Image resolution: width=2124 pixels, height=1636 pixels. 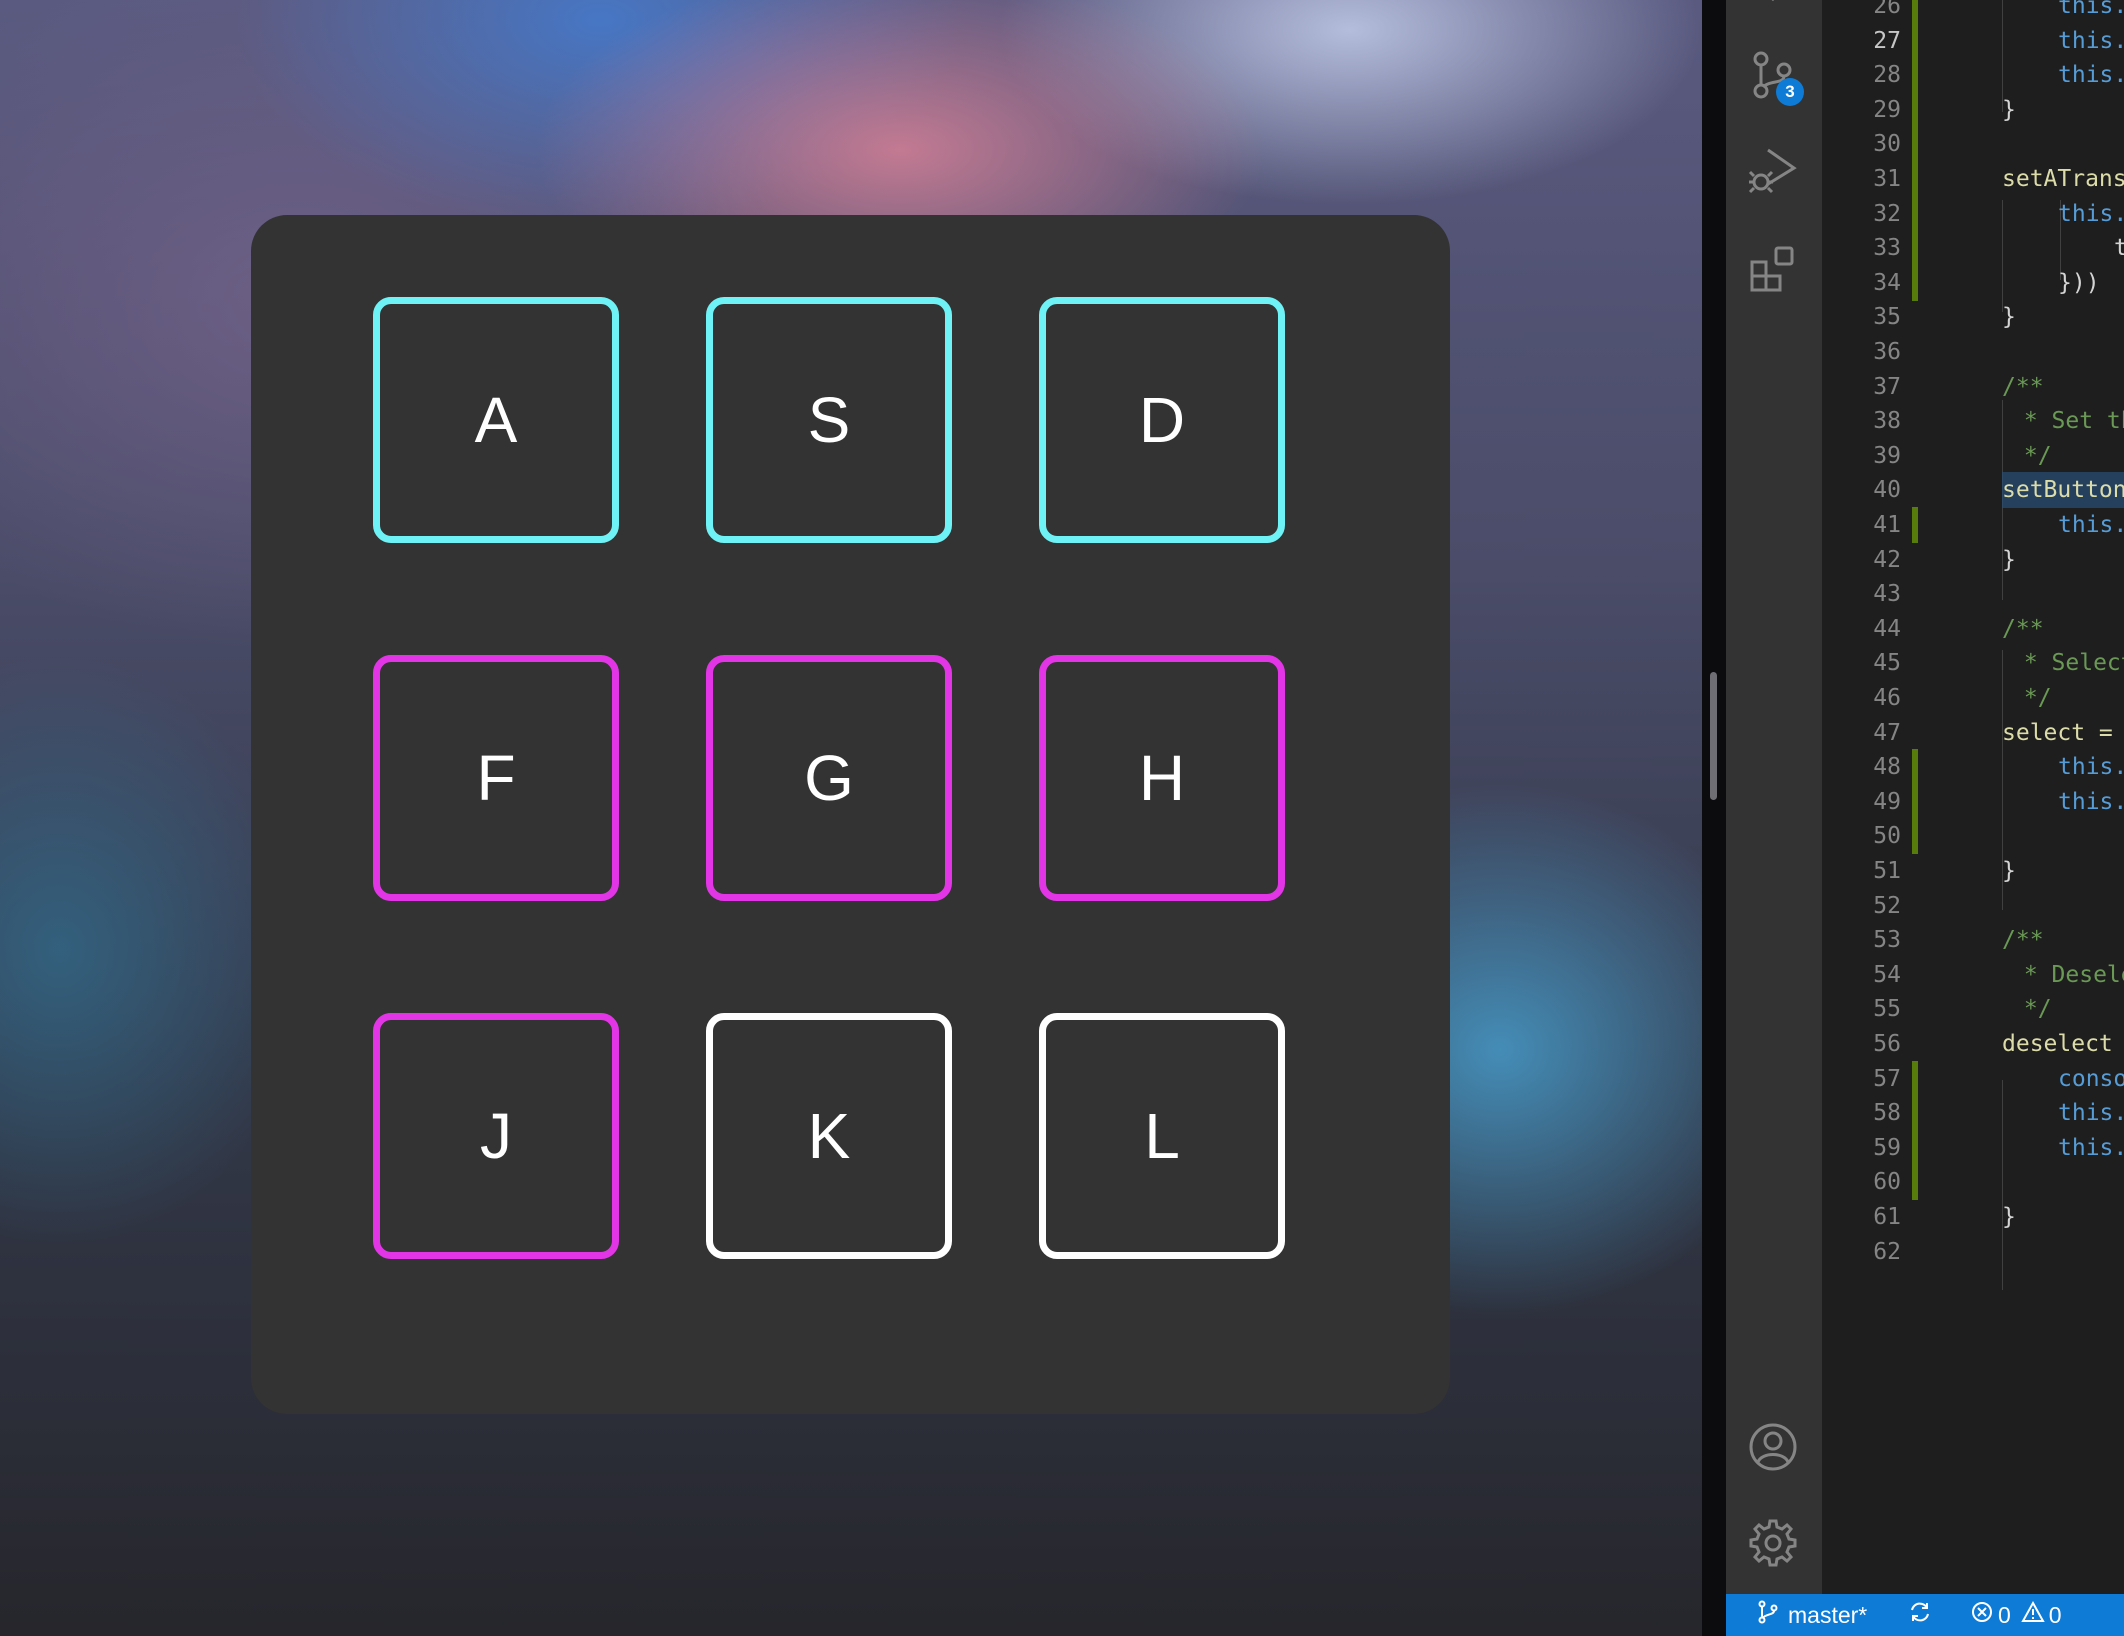 What do you see at coordinates (2079, 283) in the screenshot?
I see `code-text: }))` at bounding box center [2079, 283].